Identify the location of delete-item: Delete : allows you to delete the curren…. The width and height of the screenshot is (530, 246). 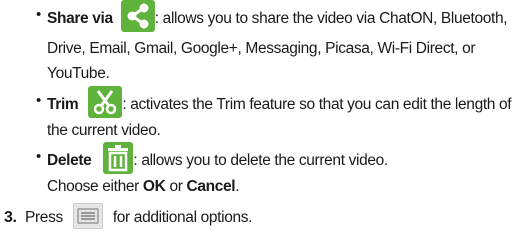
(217, 158).